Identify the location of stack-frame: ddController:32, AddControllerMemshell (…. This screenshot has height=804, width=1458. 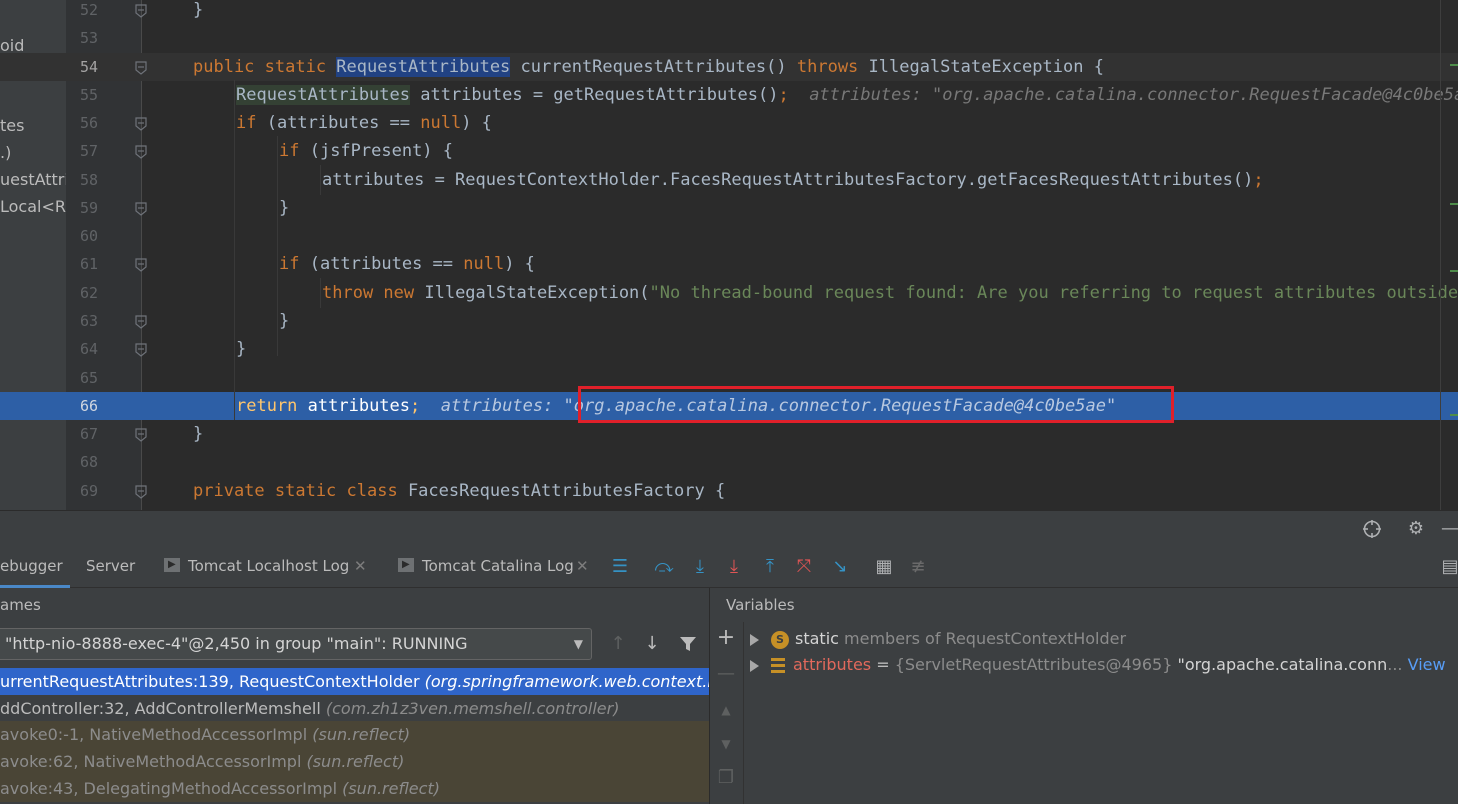
(354, 708).